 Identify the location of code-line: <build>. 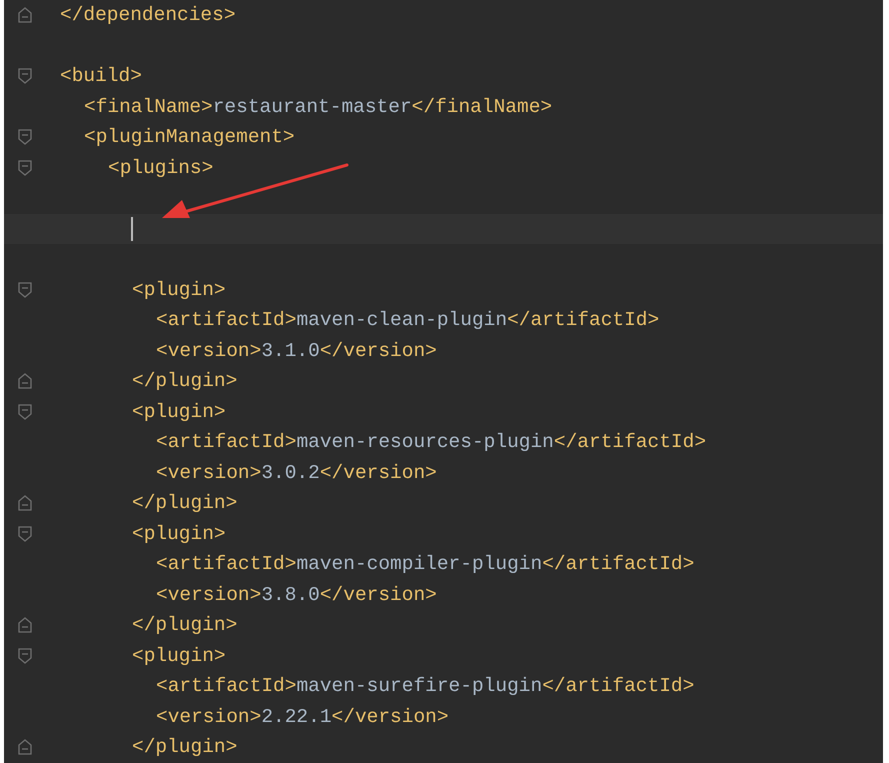
(101, 76).